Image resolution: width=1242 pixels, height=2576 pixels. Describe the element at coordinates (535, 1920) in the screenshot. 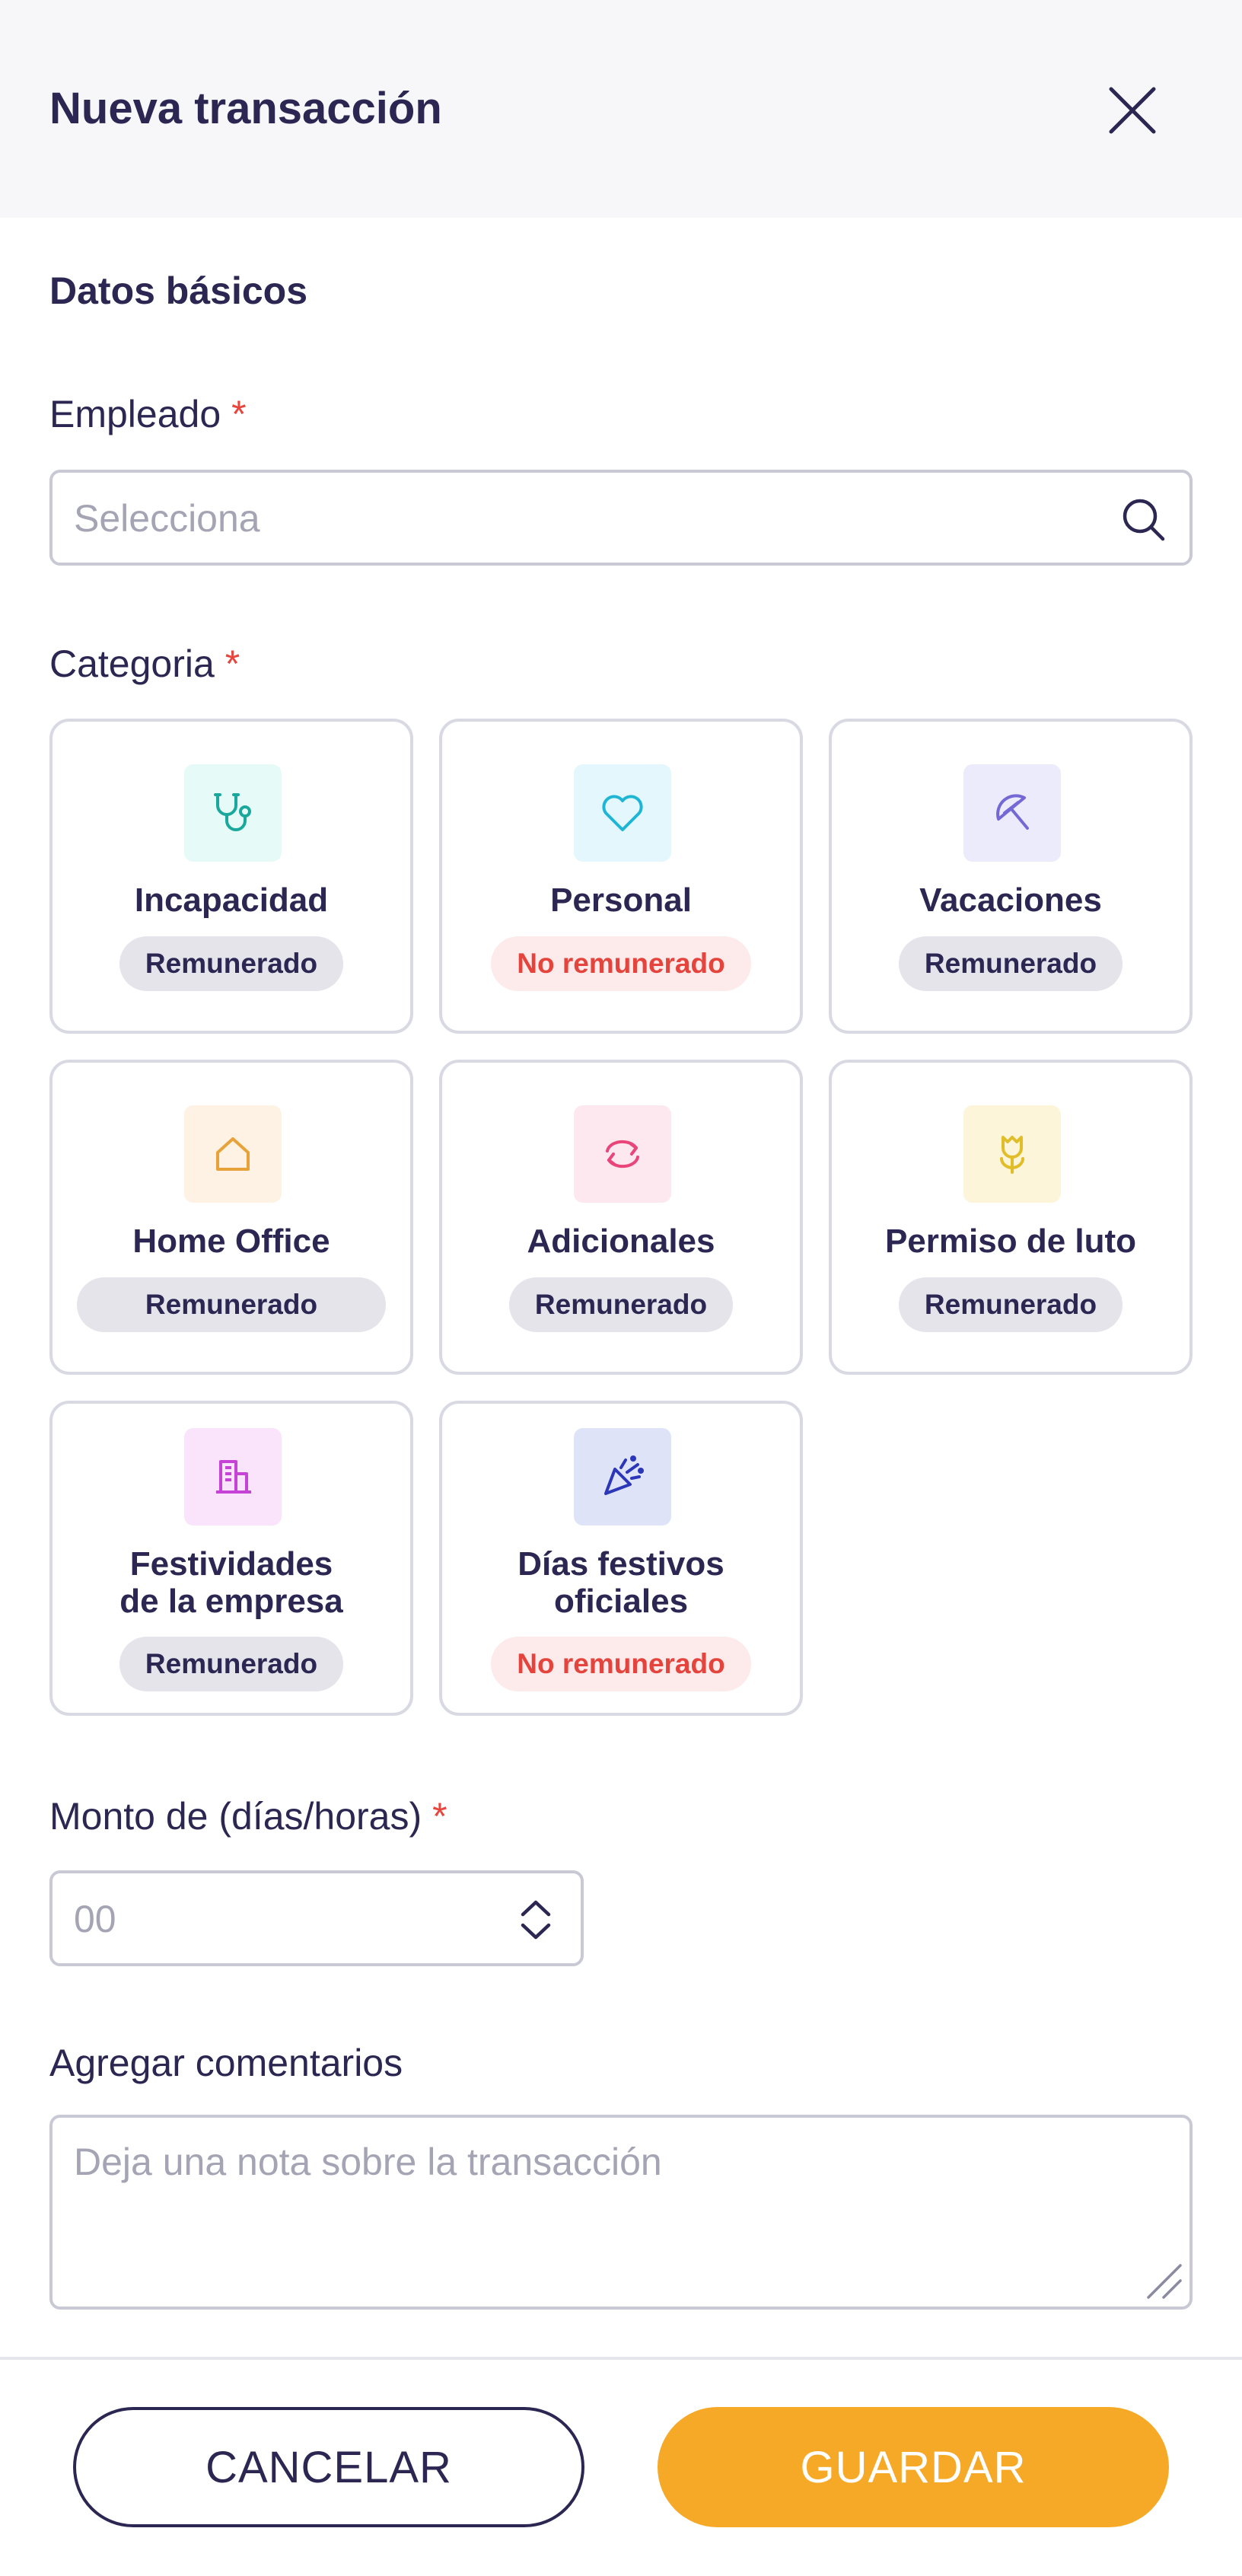

I see `chevron-up-down-icon` at that location.